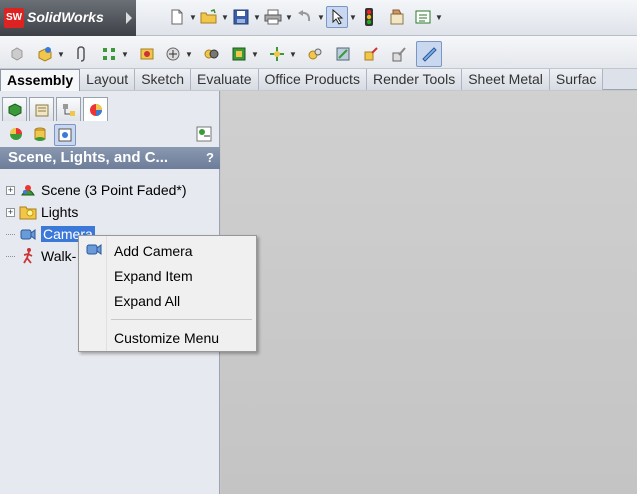  I want to click on tab-layout: Layout, so click(108, 79).